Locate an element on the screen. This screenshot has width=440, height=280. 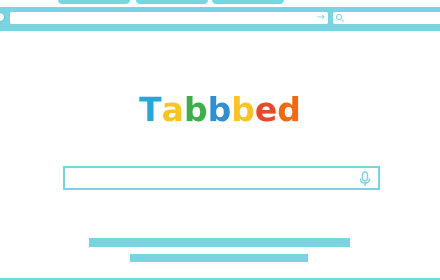
address-bar: → is located at coordinates (169, 18).